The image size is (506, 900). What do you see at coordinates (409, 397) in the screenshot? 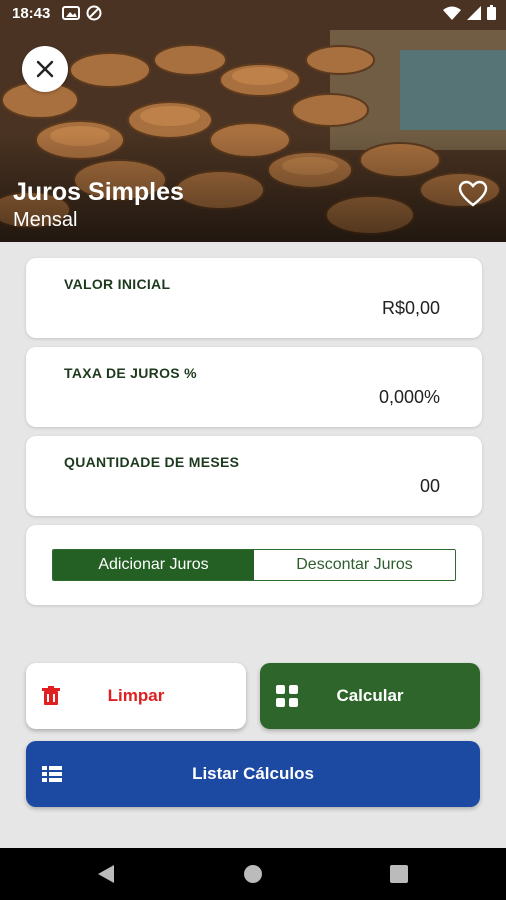
I see `interest-rate-input: 0,000%` at bounding box center [409, 397].